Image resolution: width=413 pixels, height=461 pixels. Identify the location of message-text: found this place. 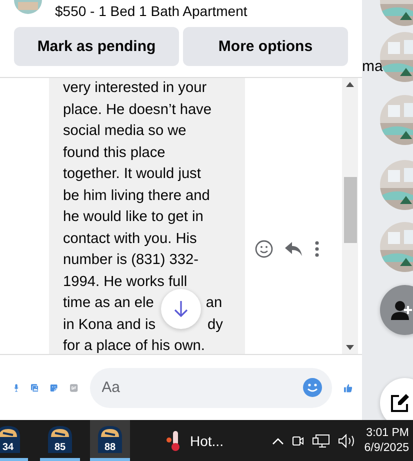
(114, 153).